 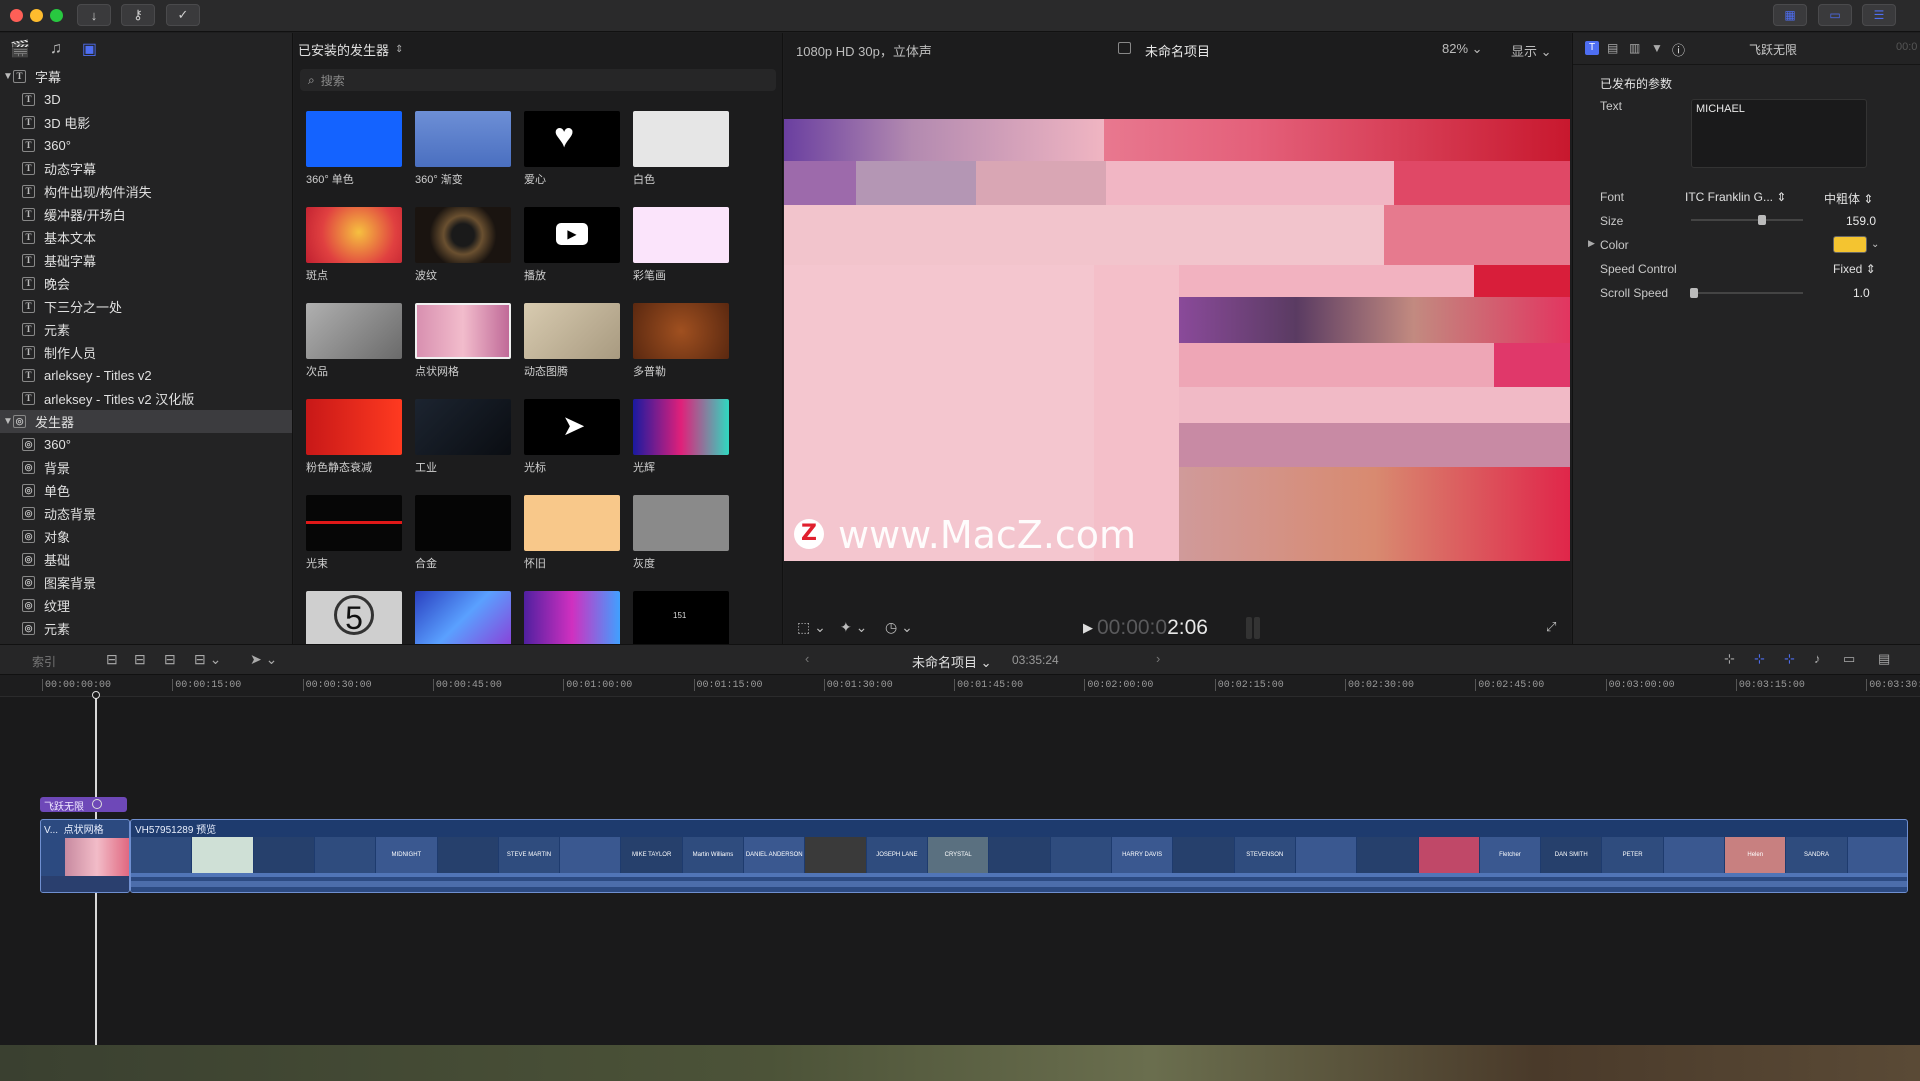 I want to click on headphones-icon: ♪, so click(x=1817, y=658).